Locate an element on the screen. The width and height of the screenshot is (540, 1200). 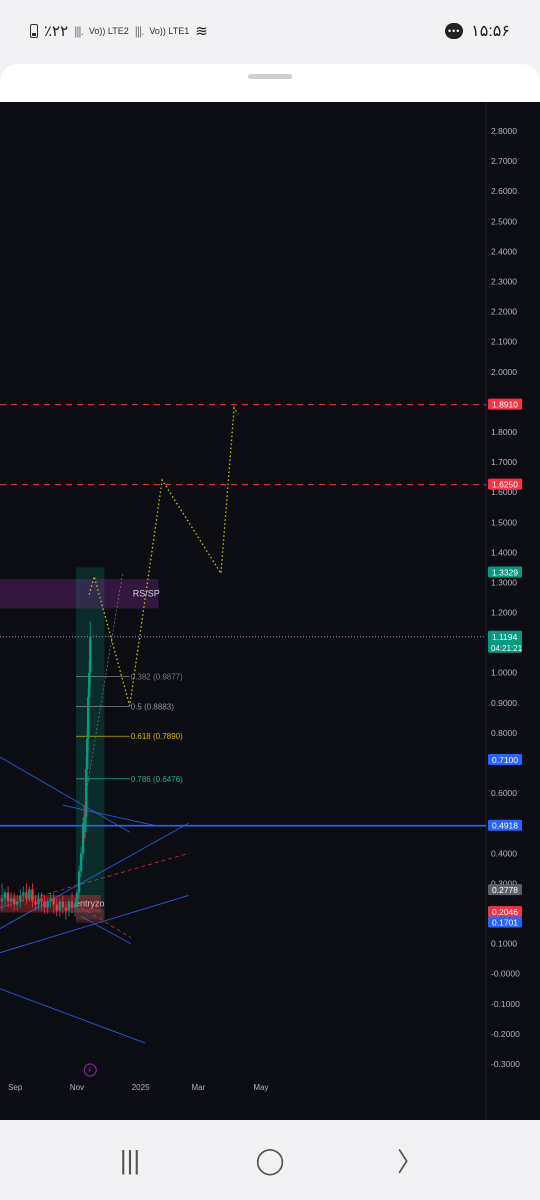
y-tick-label: 1.3000 is located at coordinates (504, 582).